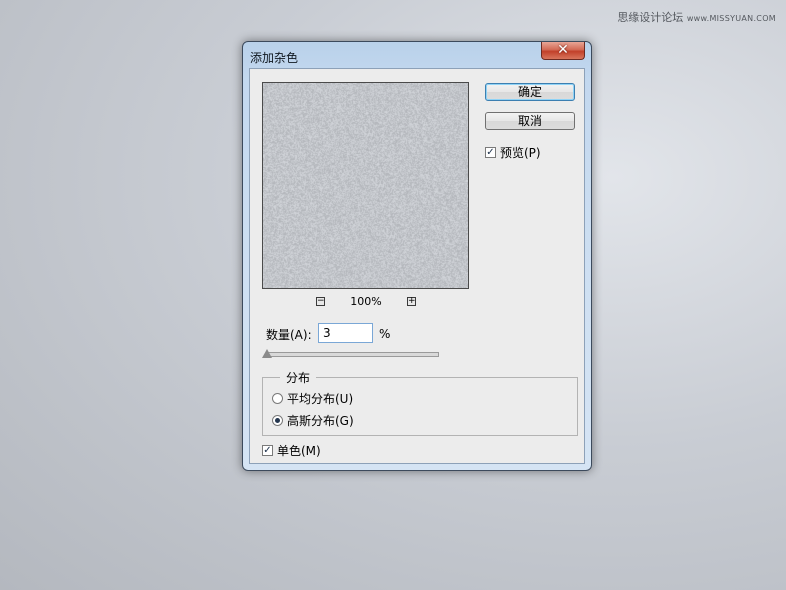 This screenshot has height=590, width=786. Describe the element at coordinates (417, 55) in the screenshot. I see `dialog-titlebar: 添加杂色 ✕` at that location.